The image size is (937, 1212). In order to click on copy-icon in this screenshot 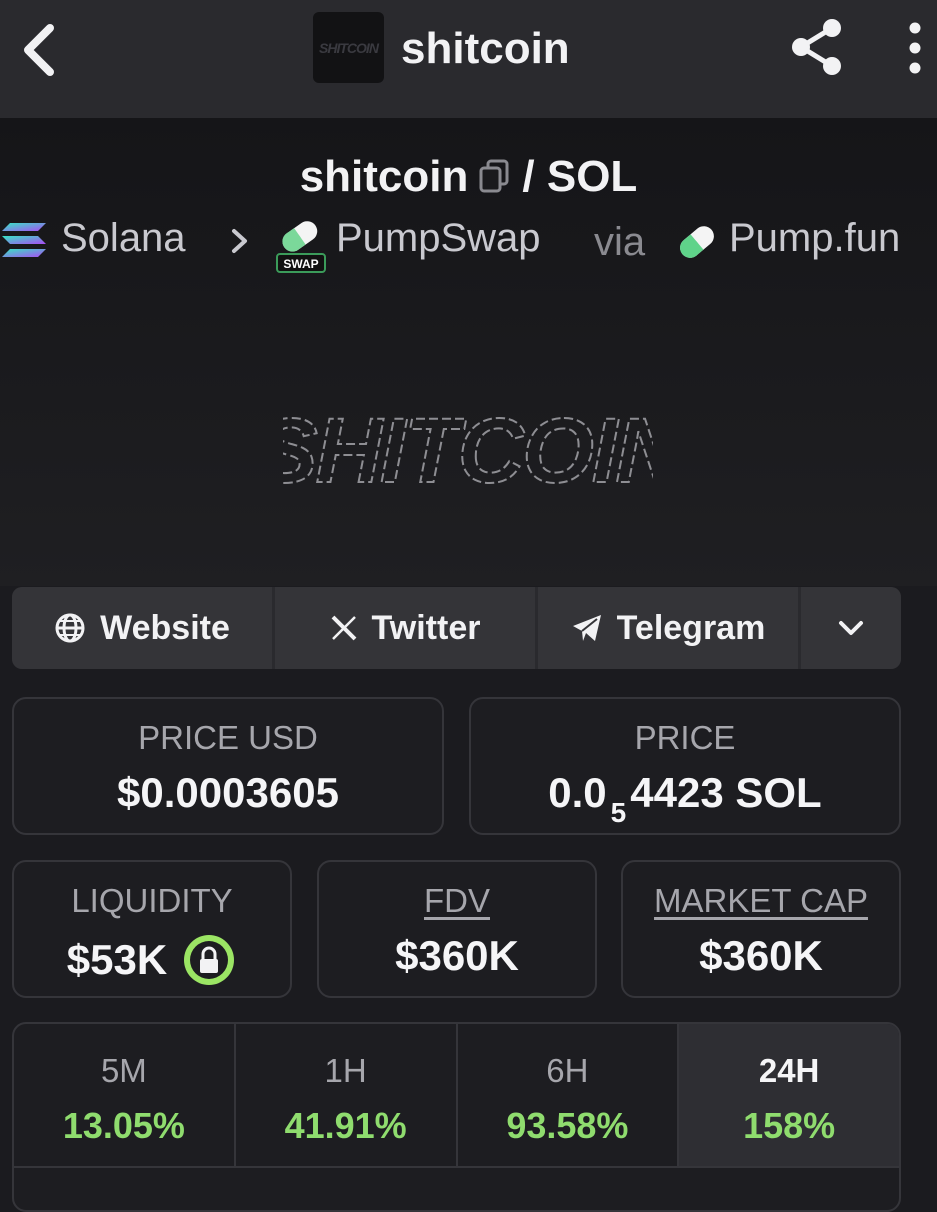, I will do `click(494, 179)`.